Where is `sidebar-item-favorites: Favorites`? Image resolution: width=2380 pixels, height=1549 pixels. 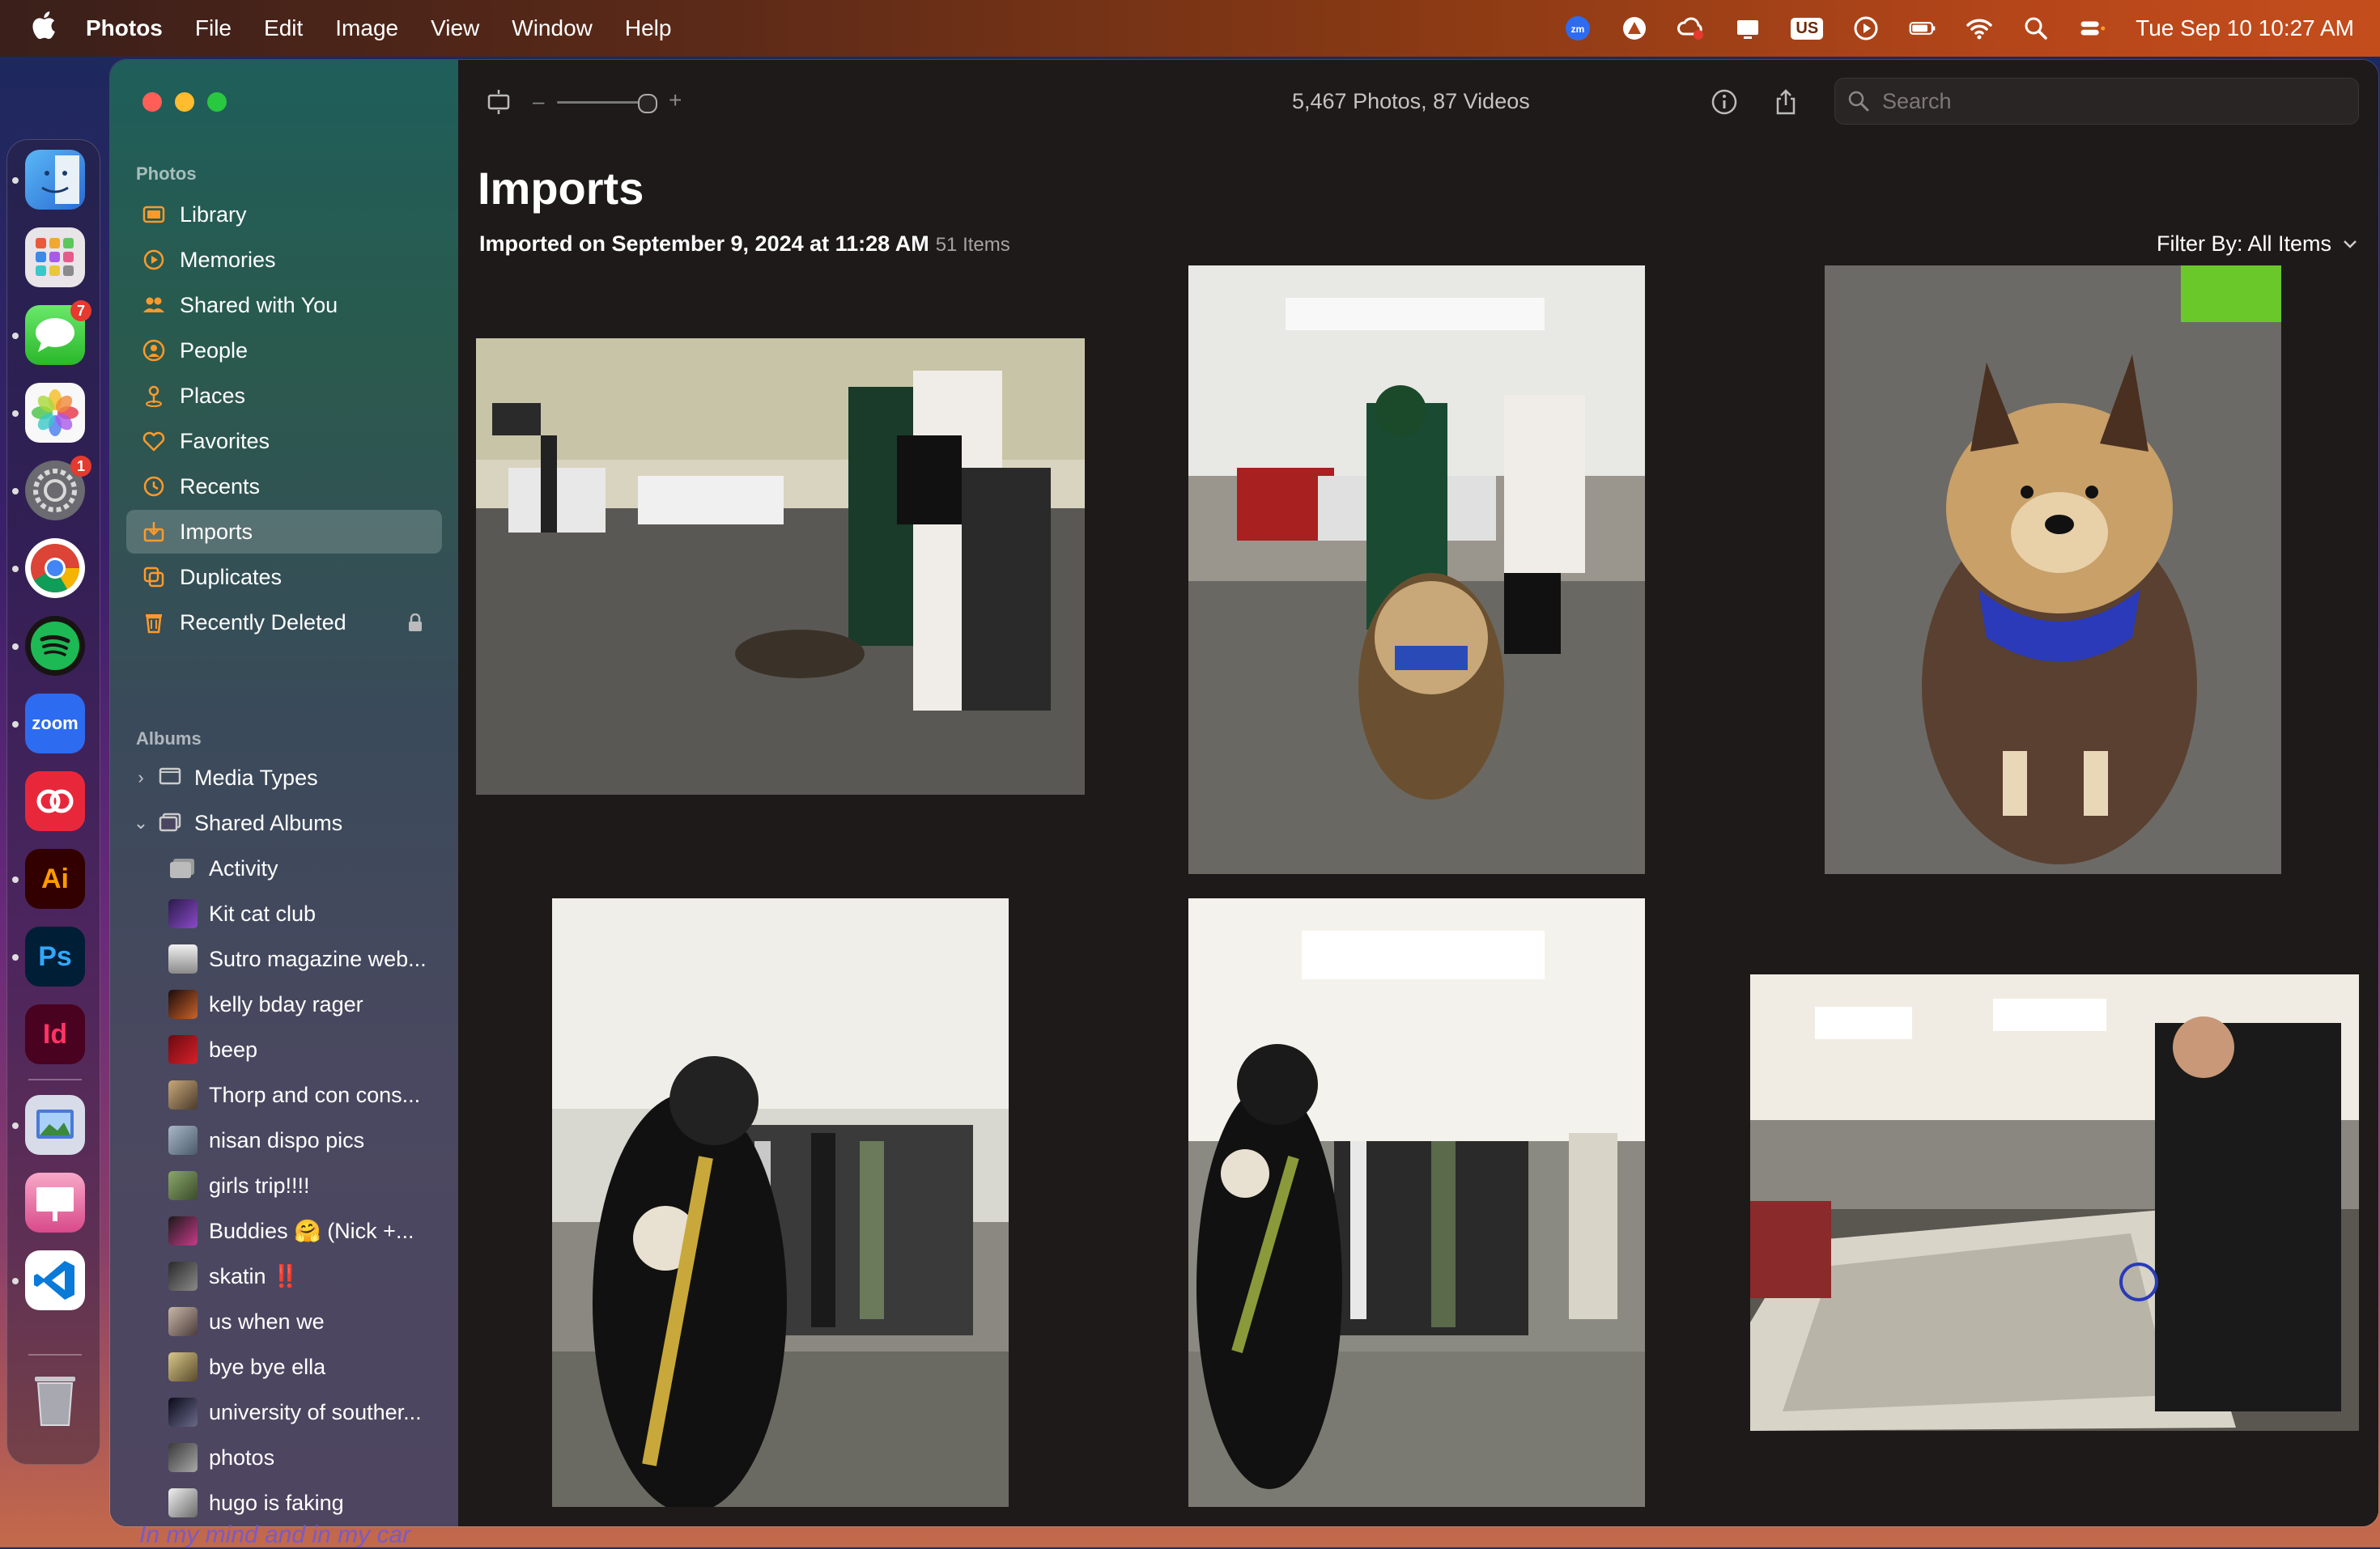
sidebar-item-favorites: Favorites is located at coordinates (284, 441).